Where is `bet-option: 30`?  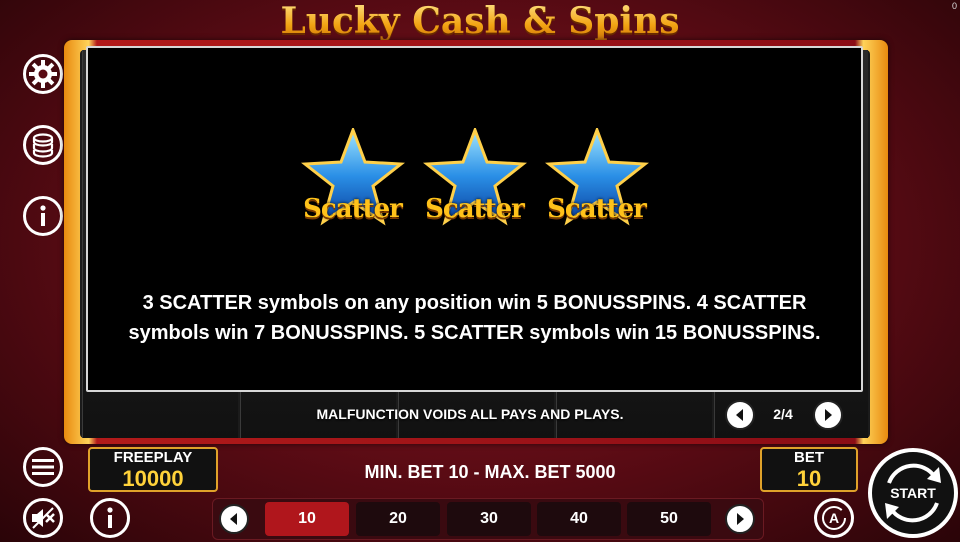 bet-option: 30 is located at coordinates (489, 519).